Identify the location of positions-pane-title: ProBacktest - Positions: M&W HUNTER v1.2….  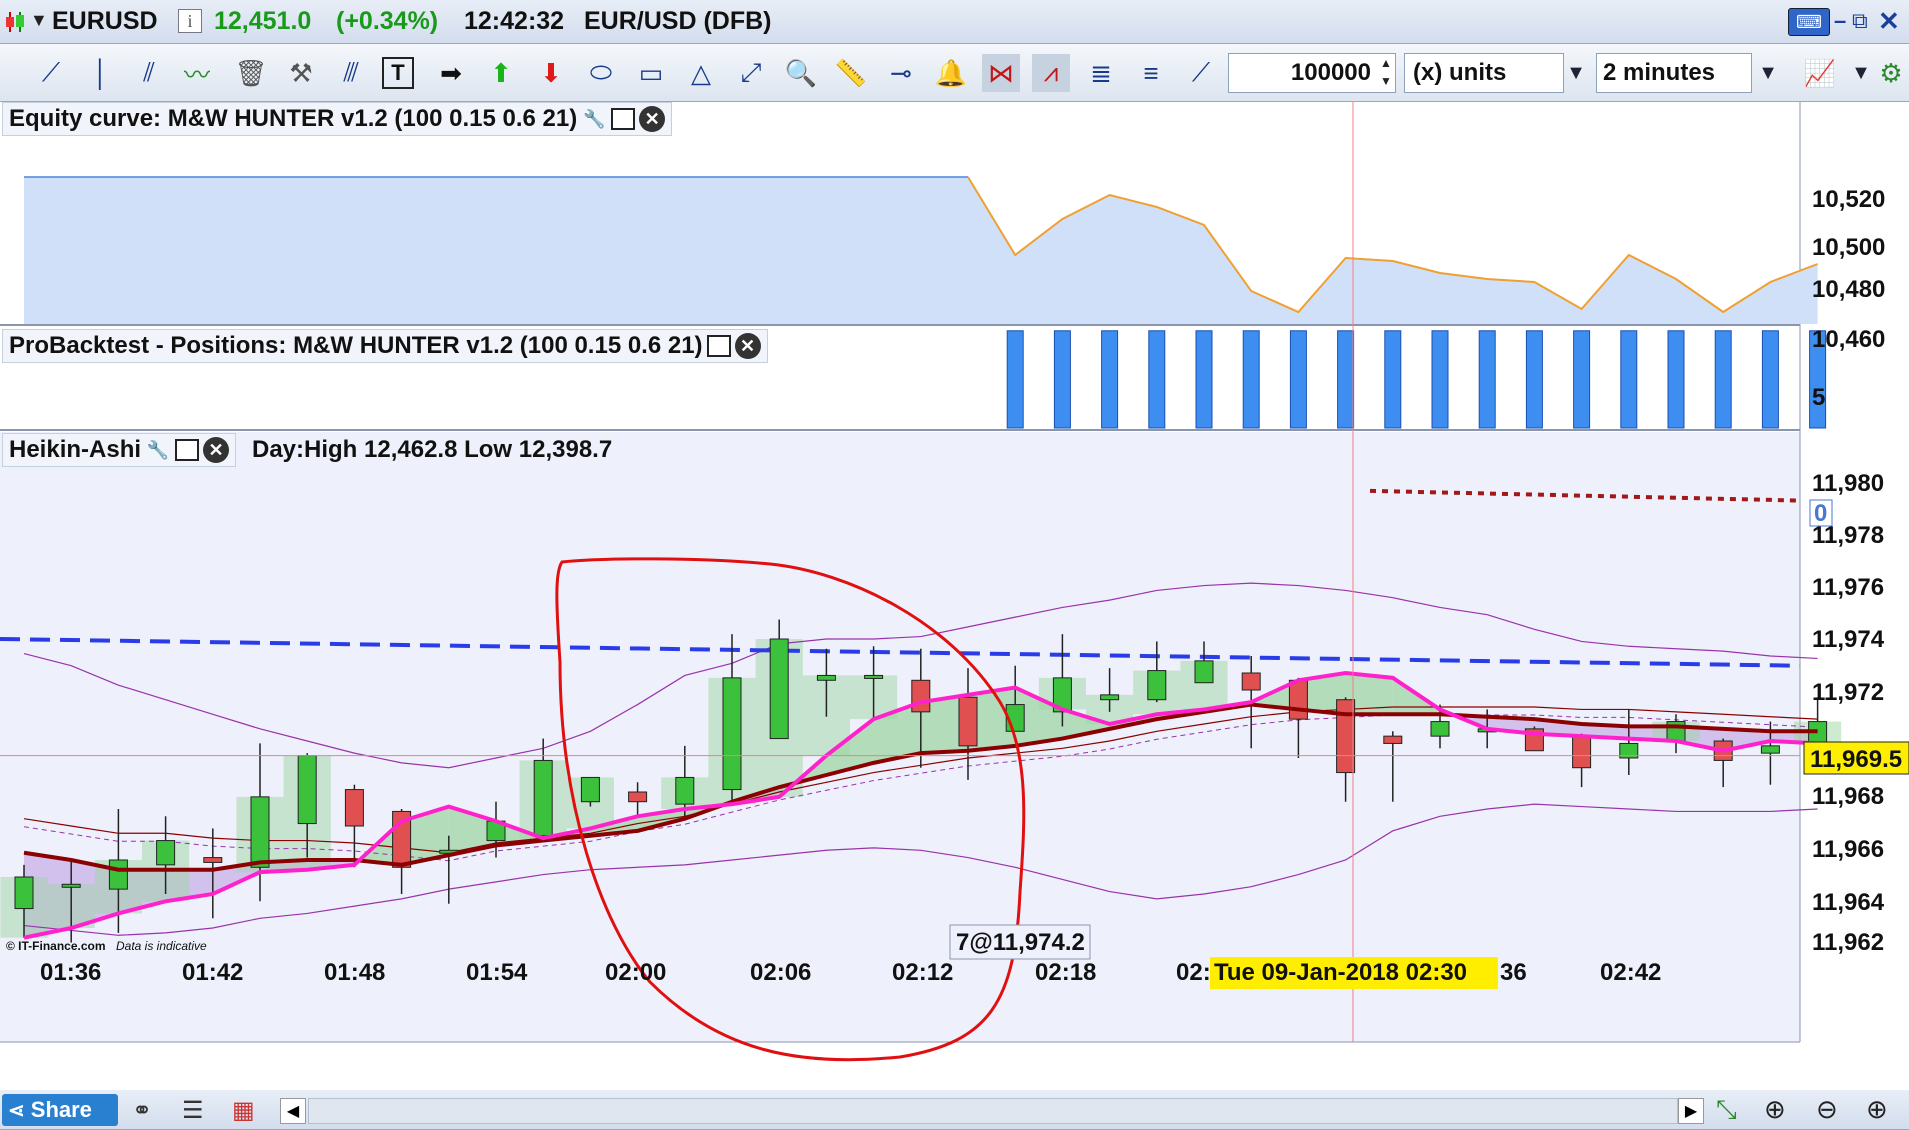
(385, 346).